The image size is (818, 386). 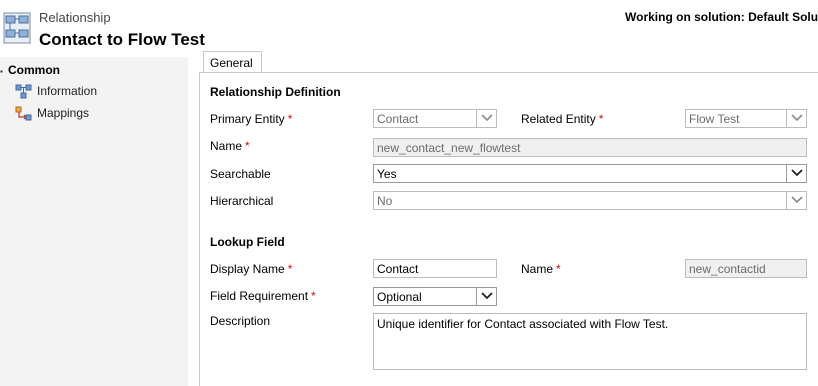 What do you see at coordinates (714, 119) in the screenshot?
I see `select-value: Flow Test` at bounding box center [714, 119].